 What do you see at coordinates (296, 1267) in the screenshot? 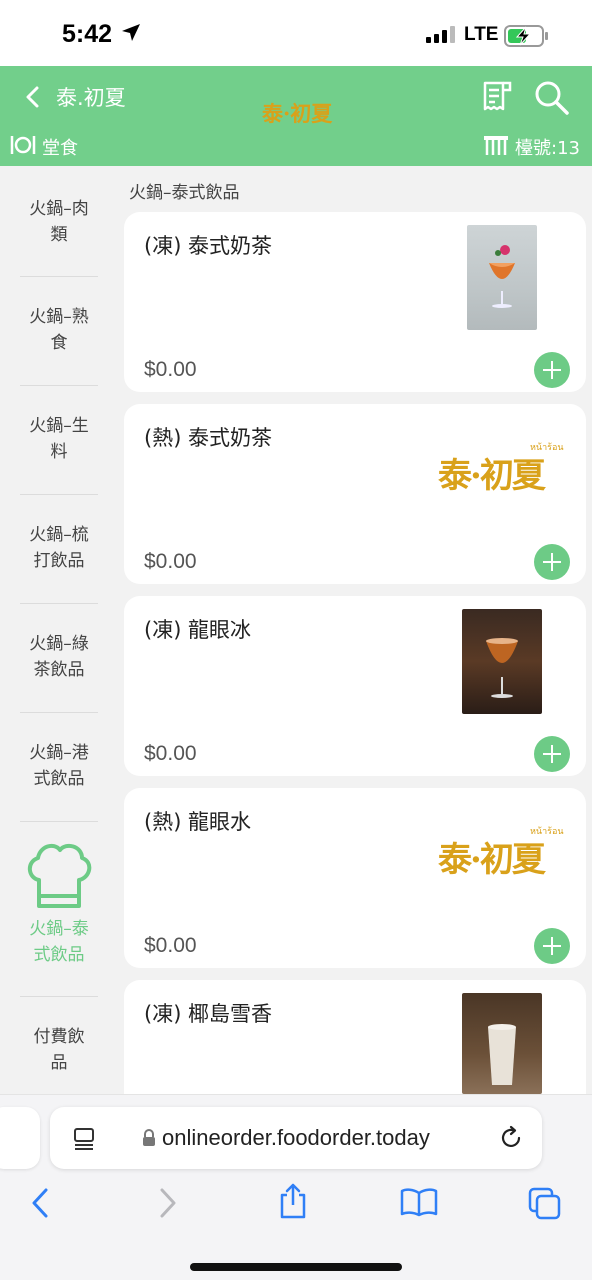
I see `home-indicator` at bounding box center [296, 1267].